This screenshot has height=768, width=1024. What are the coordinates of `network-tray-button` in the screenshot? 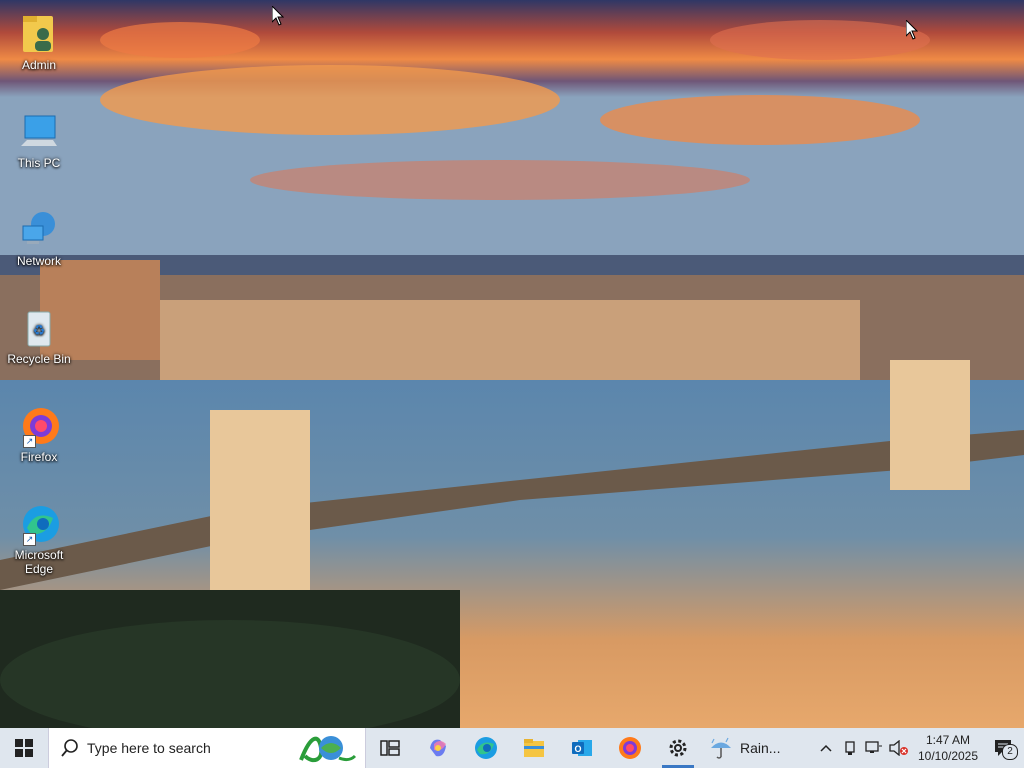 It's located at (874, 748).